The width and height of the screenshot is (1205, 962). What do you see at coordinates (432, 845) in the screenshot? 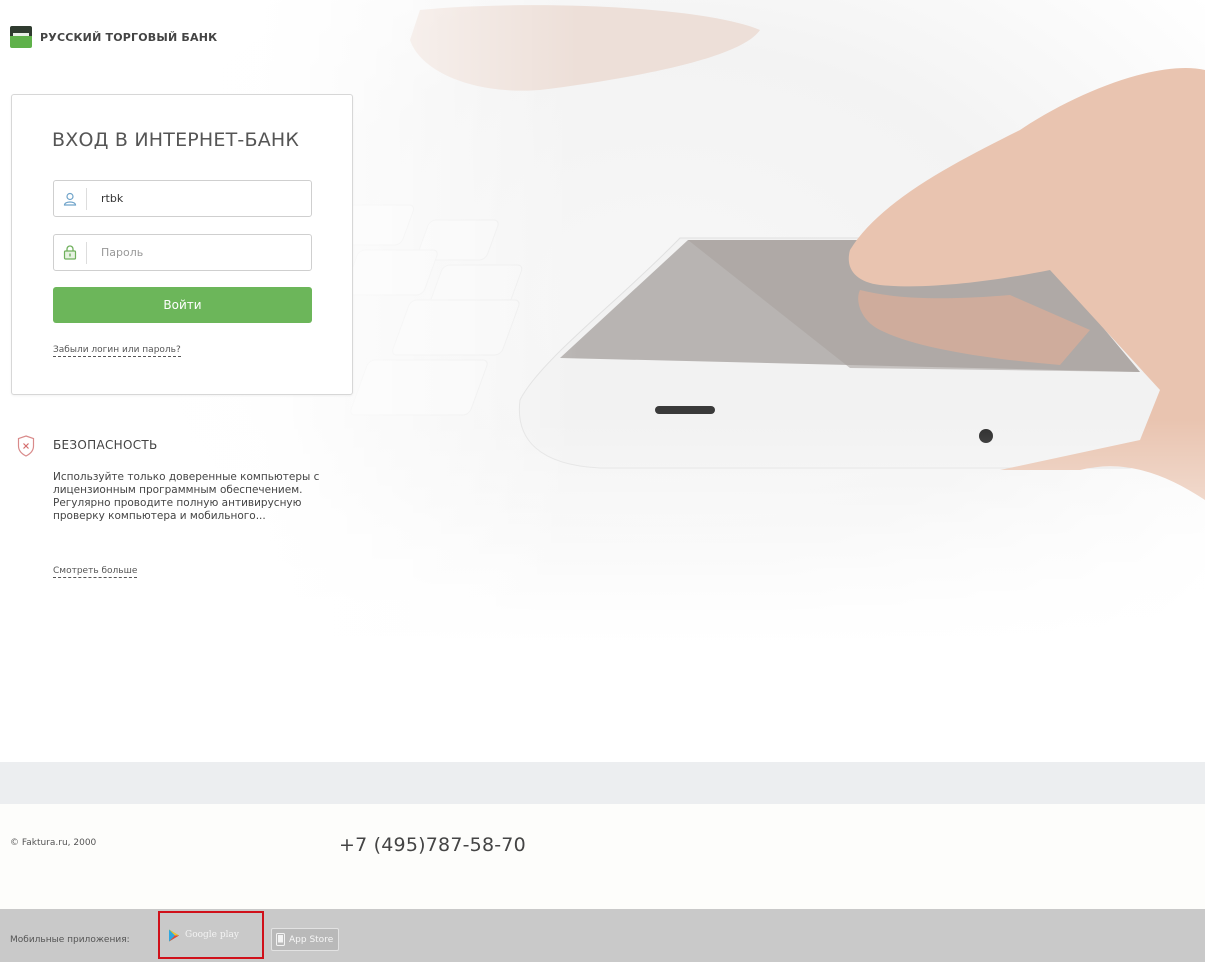
I see `phone-number: +7 (495)787-58-70` at bounding box center [432, 845].